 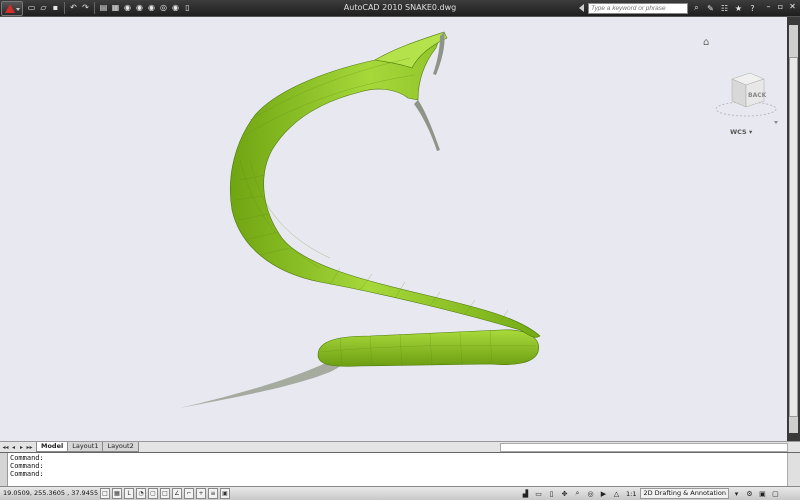 I want to click on pan-icon: ✥, so click(x=564, y=493).